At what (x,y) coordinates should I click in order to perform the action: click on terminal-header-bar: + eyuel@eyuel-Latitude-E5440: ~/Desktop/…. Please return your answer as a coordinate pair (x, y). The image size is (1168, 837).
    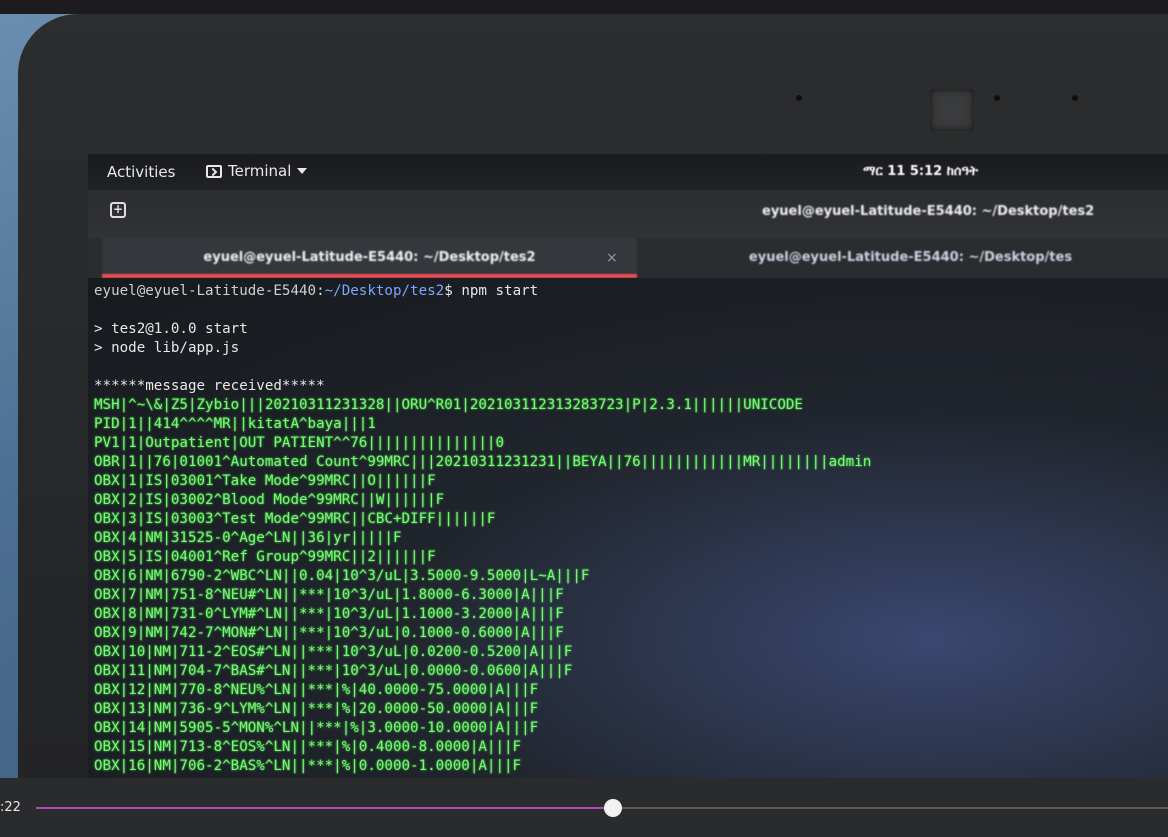
    Looking at the image, I should click on (628, 214).